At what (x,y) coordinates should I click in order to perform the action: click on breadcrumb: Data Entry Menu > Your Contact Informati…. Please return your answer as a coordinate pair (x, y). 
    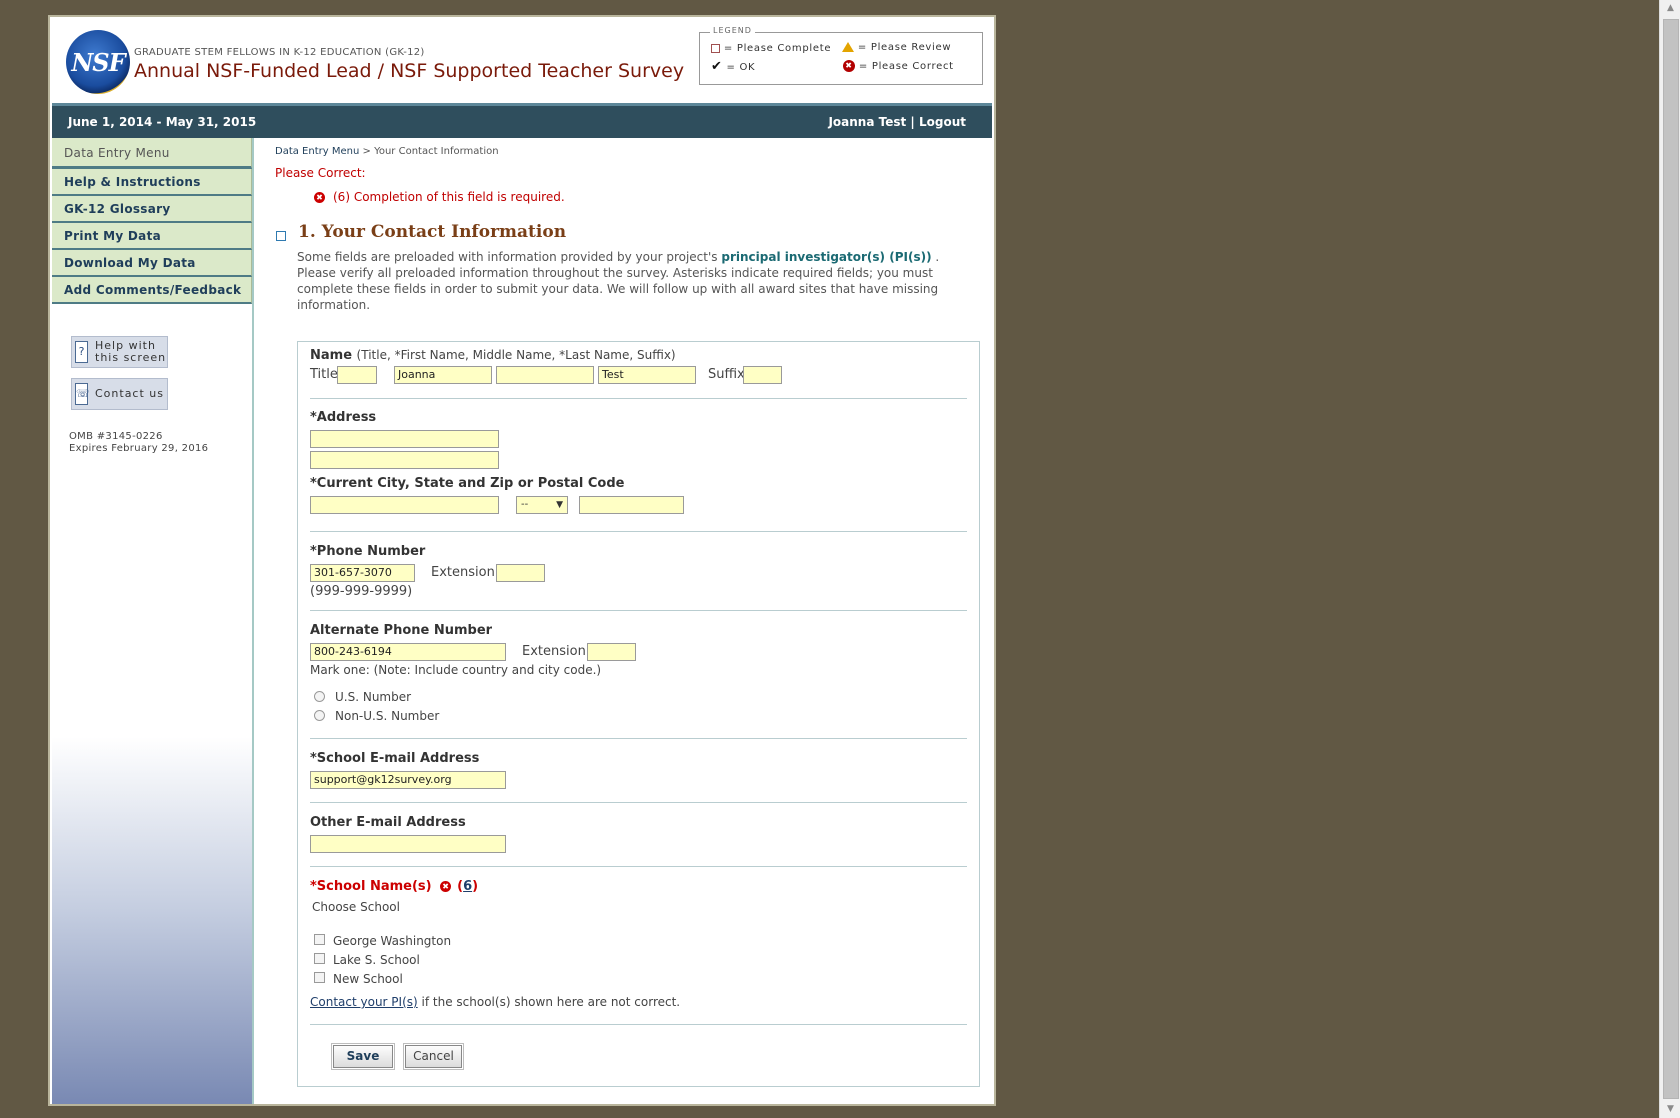
    Looking at the image, I should click on (387, 151).